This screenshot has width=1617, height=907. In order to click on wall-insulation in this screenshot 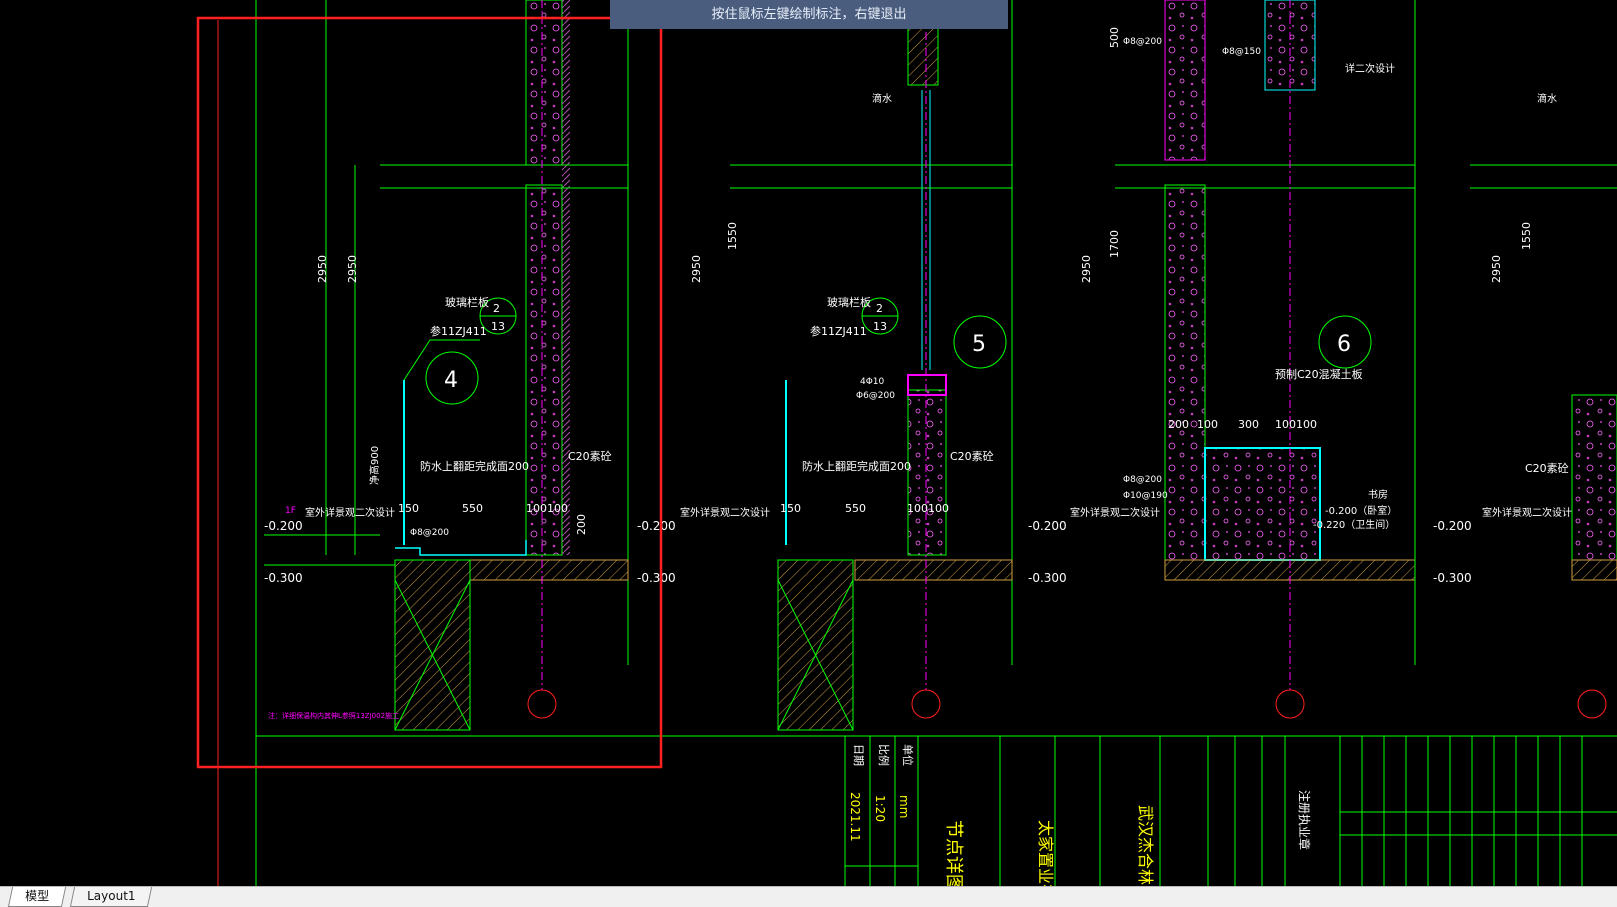, I will do `click(566, 277)`.